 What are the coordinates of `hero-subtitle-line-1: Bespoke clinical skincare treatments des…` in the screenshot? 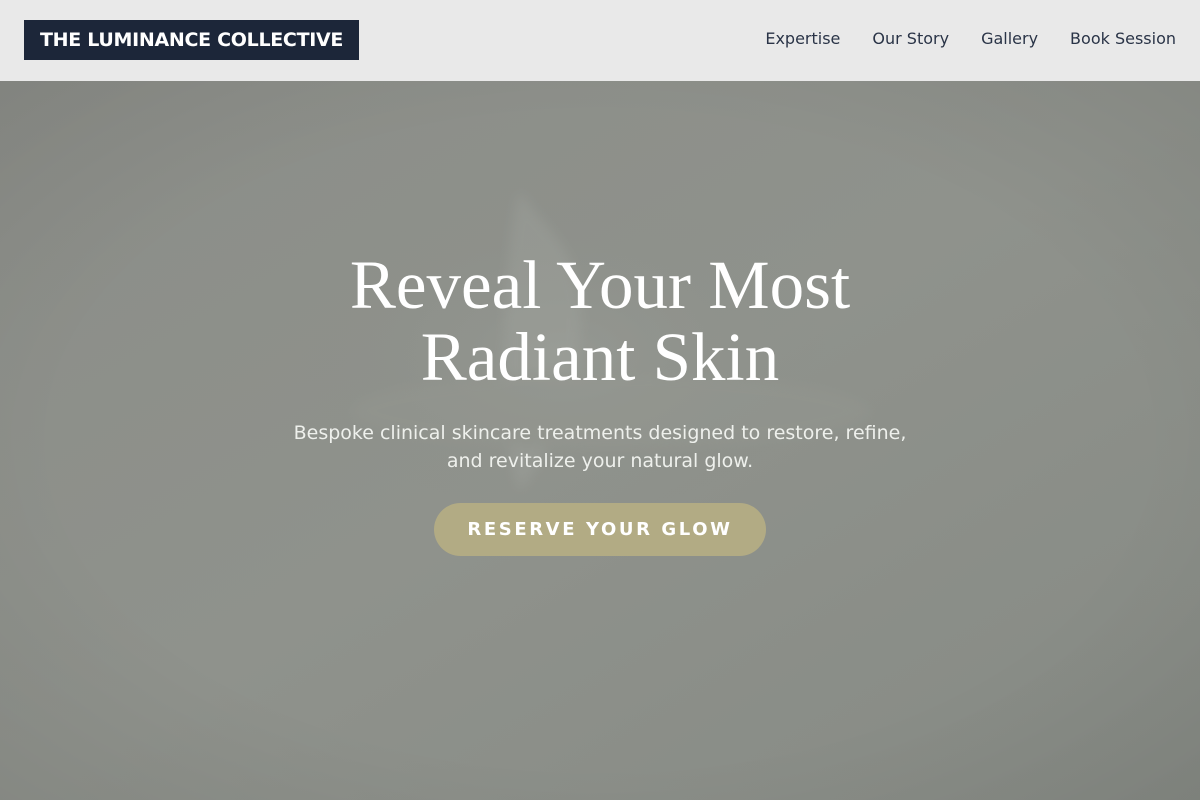 It's located at (600, 433).